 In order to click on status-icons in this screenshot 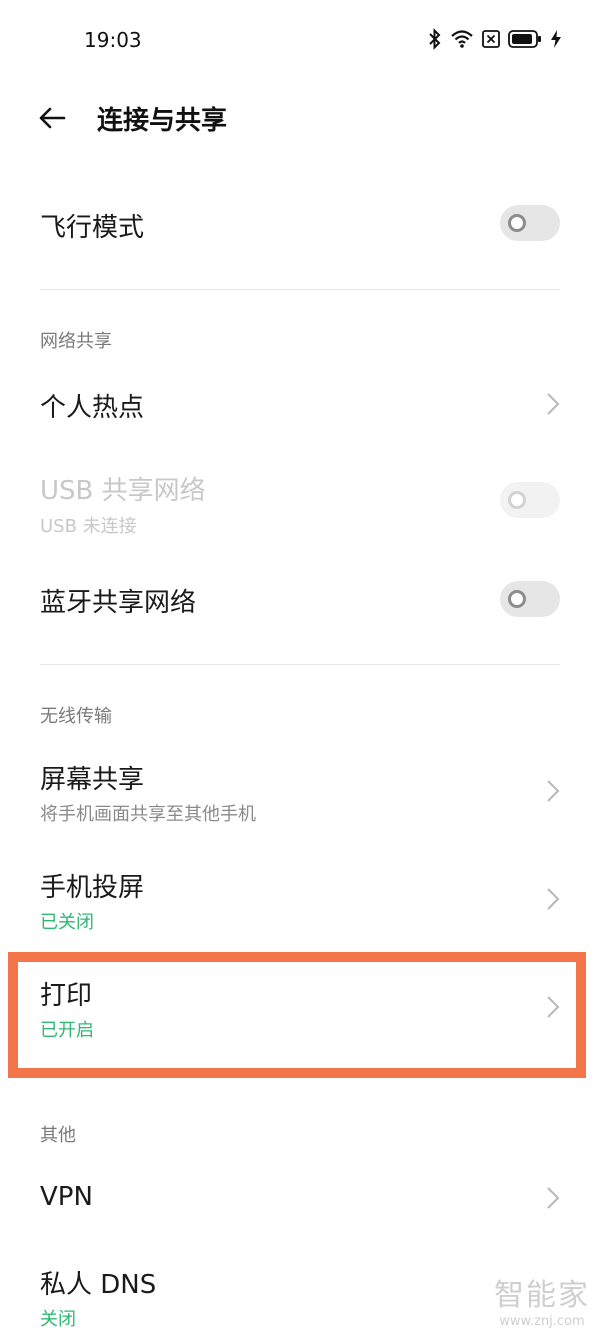, I will do `click(495, 39)`.